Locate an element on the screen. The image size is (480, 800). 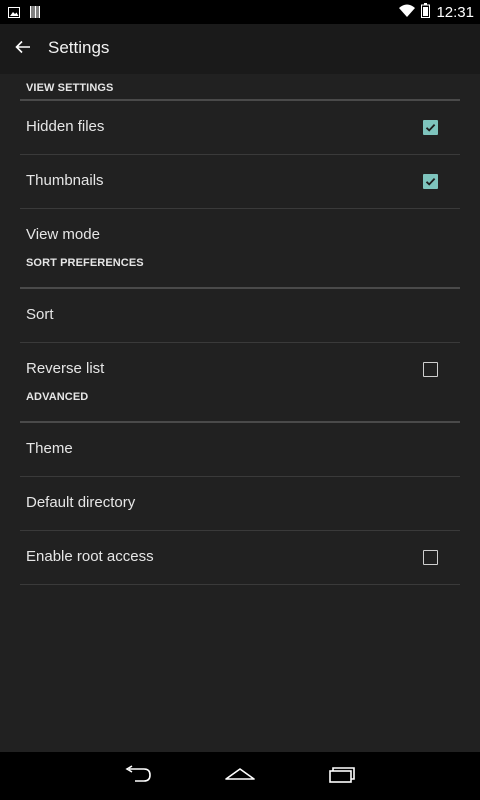
hidden-files-checkbox is located at coordinates (430, 127).